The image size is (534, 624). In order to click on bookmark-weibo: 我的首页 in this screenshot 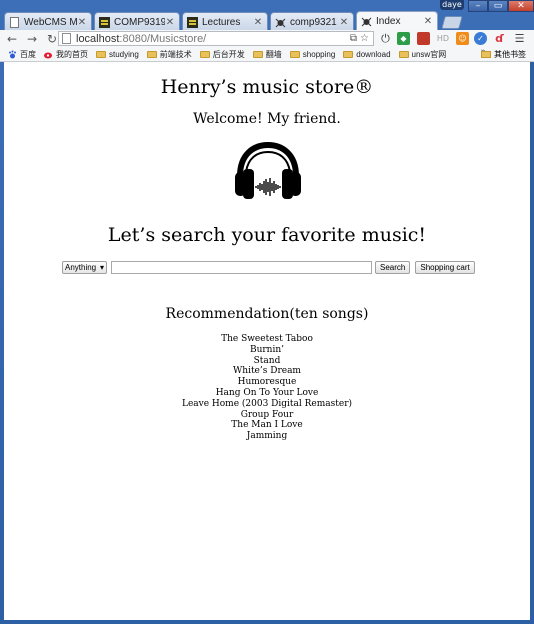, I will do `click(66, 54)`.